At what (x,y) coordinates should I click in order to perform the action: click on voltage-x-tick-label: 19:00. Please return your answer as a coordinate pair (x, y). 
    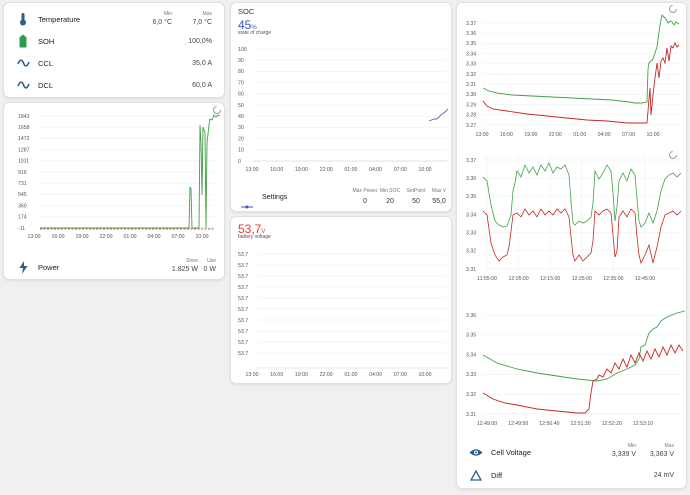
    Looking at the image, I should click on (301, 375).